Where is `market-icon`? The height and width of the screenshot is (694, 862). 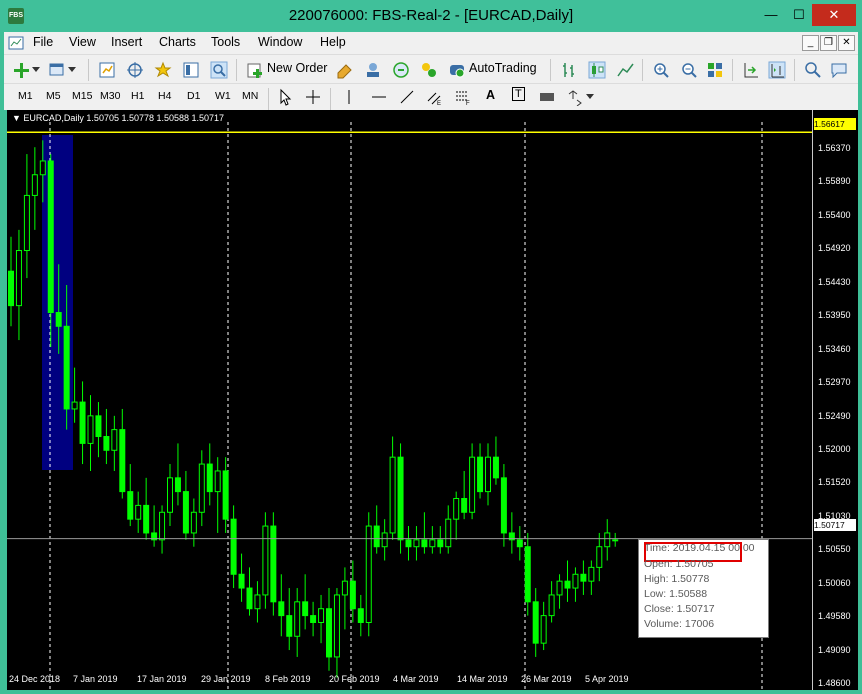 market-icon is located at coordinates (401, 70).